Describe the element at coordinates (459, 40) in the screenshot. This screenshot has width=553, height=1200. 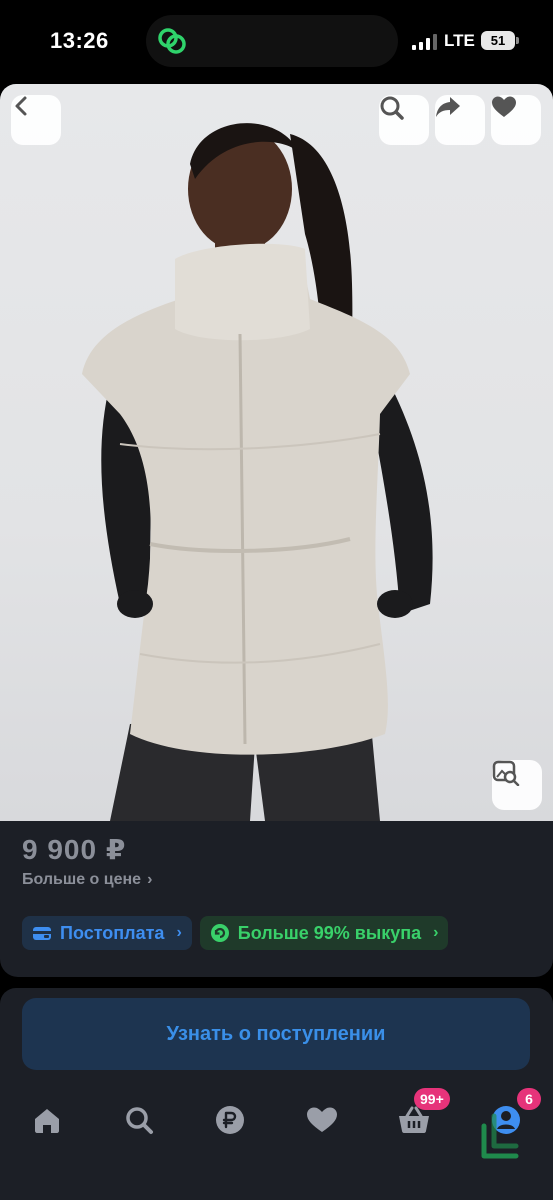
I see `network-type: LTE` at that location.